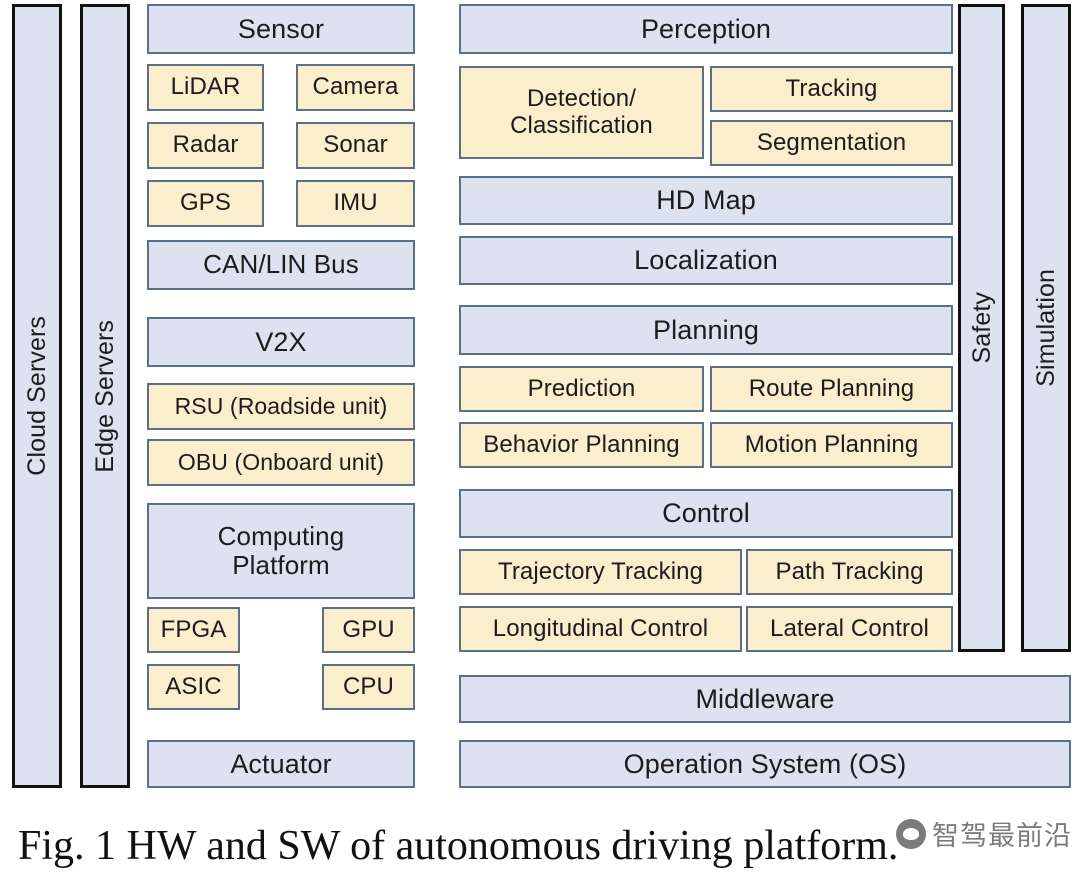 The height and width of the screenshot is (892, 1080). I want to click on watermark-label: 智驾最前沿, so click(1002, 836).